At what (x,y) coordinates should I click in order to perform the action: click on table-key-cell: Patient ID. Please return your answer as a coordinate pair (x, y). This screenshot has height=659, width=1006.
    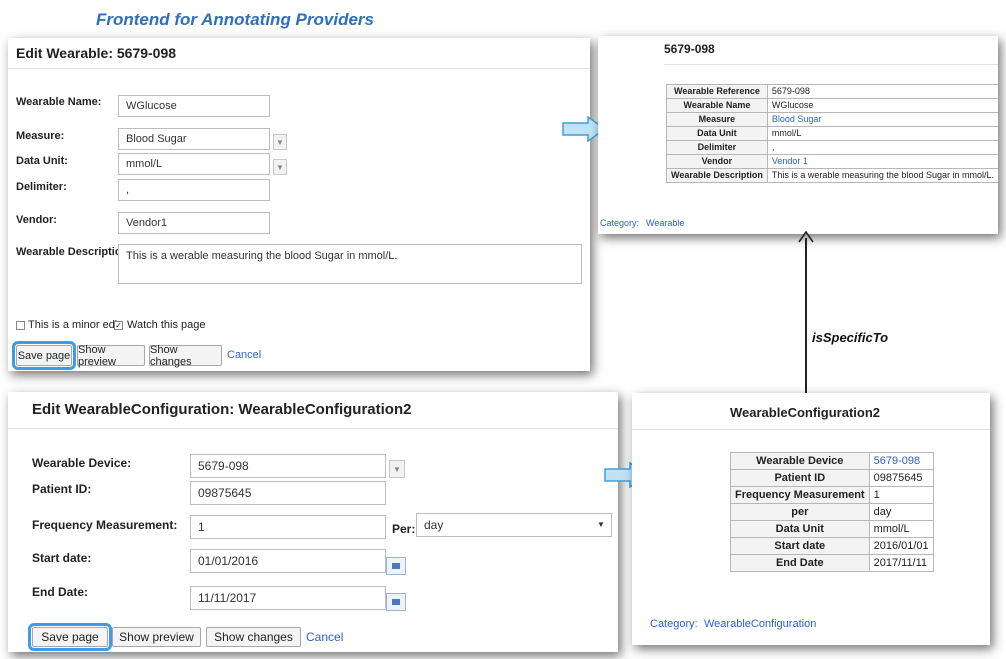
    Looking at the image, I should click on (800, 478).